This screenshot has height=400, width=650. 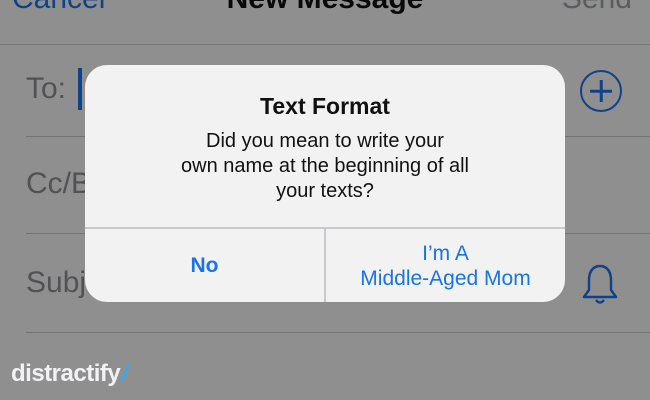 What do you see at coordinates (124, 373) in the screenshot?
I see `watermark-slash: /` at bounding box center [124, 373].